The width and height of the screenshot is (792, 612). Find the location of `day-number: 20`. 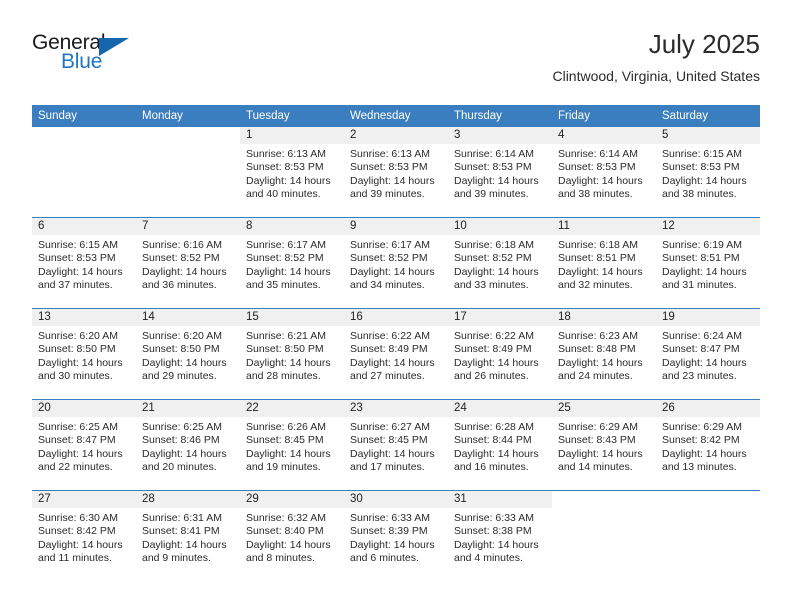

day-number: 20 is located at coordinates (84, 408).